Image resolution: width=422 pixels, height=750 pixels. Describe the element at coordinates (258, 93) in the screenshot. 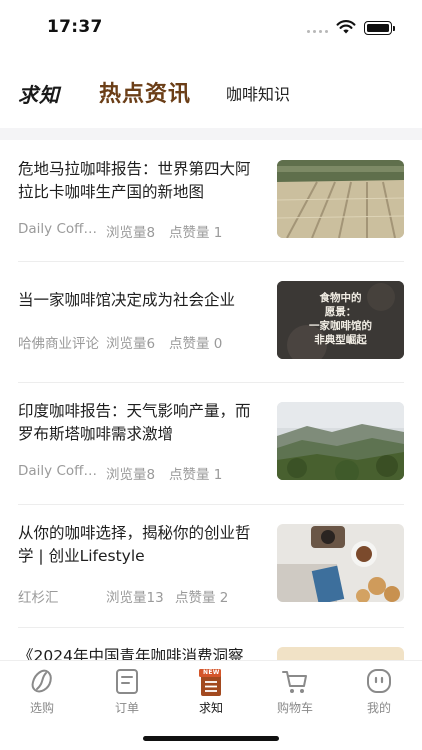

I see `tab-coffee-knowledge: 咖啡知识` at that location.